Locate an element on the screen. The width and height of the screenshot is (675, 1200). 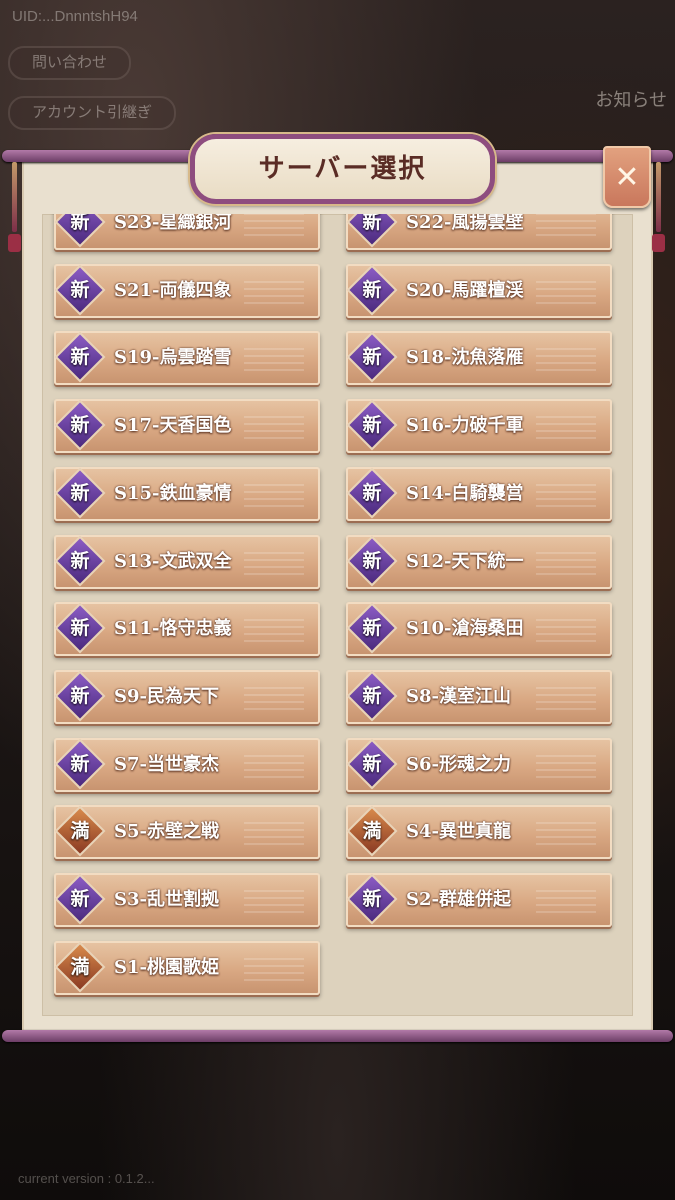
server-button: 新 S15-鉄血豪情 is located at coordinates (187, 493).